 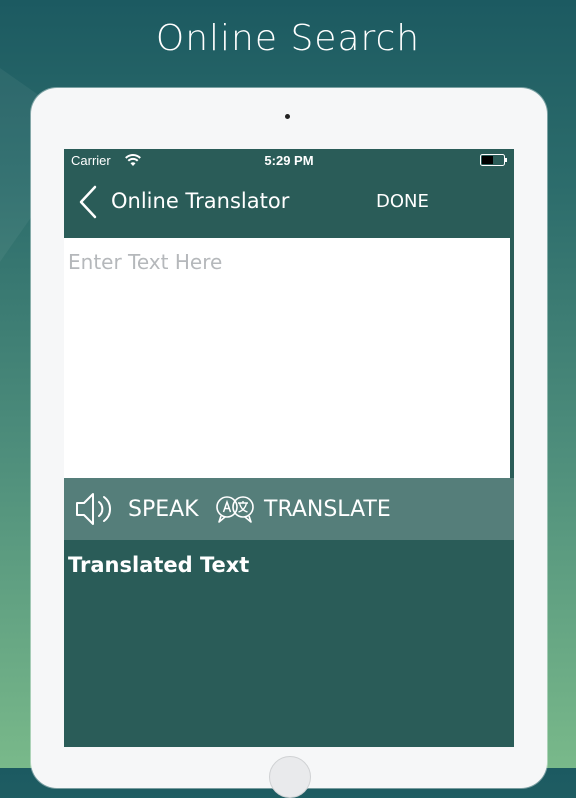 I want to click on home-button, so click(x=290, y=777).